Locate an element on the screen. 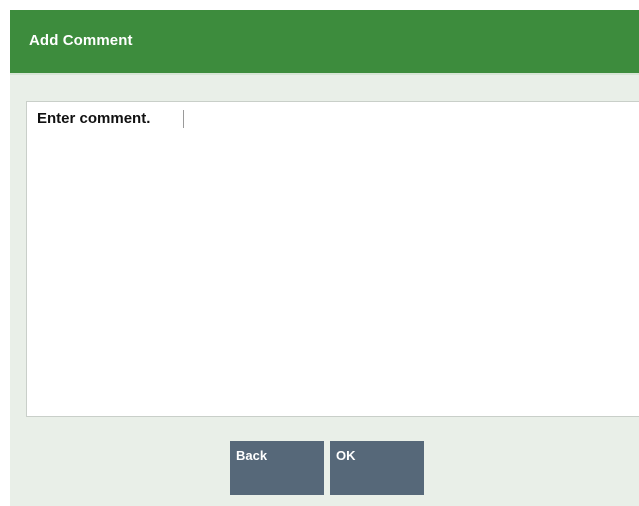 This screenshot has height=506, width=639. back-button-label: Back is located at coordinates (252, 455).